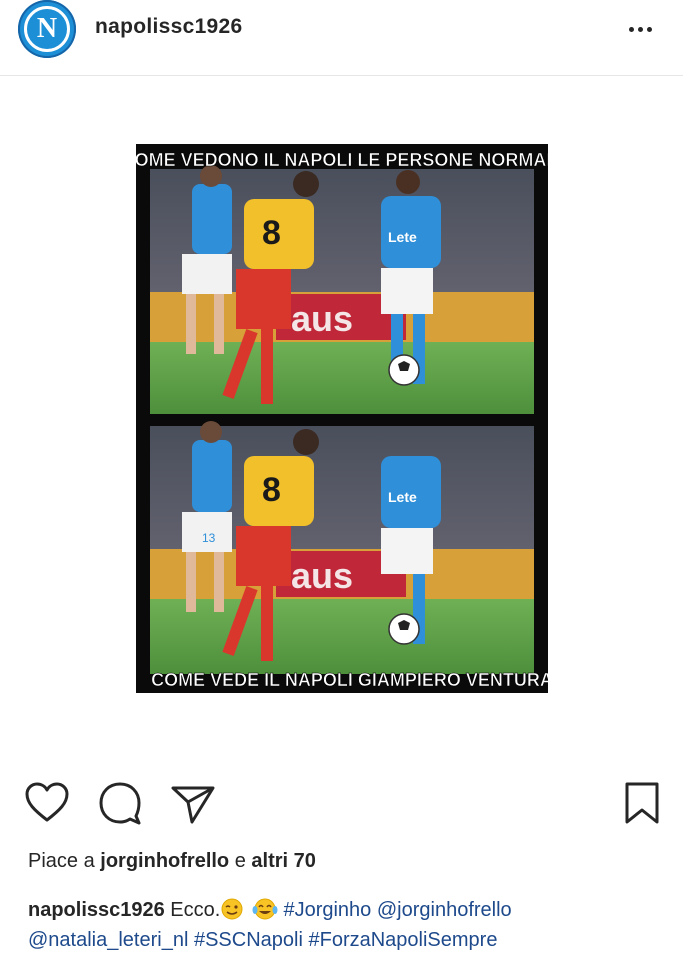 This screenshot has height=960, width=683. I want to click on left-player-number: 8, so click(271, 233).